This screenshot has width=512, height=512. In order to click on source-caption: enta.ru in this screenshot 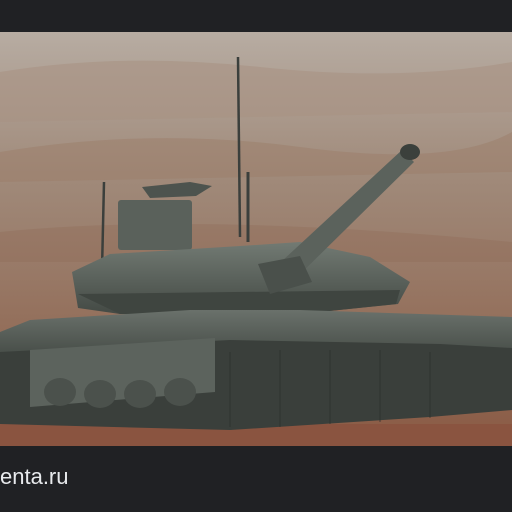, I will do `click(34, 477)`.